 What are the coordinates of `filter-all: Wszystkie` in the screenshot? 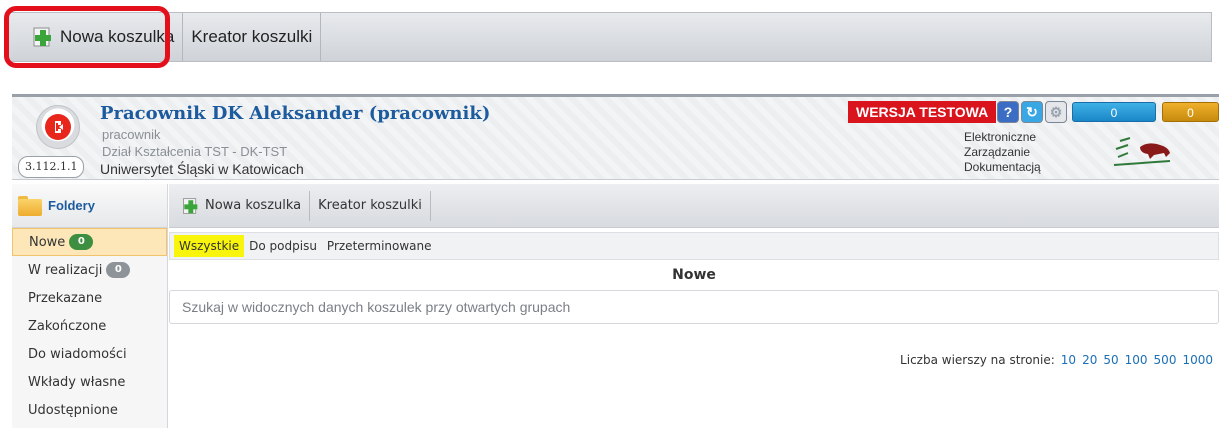 It's located at (209, 246).